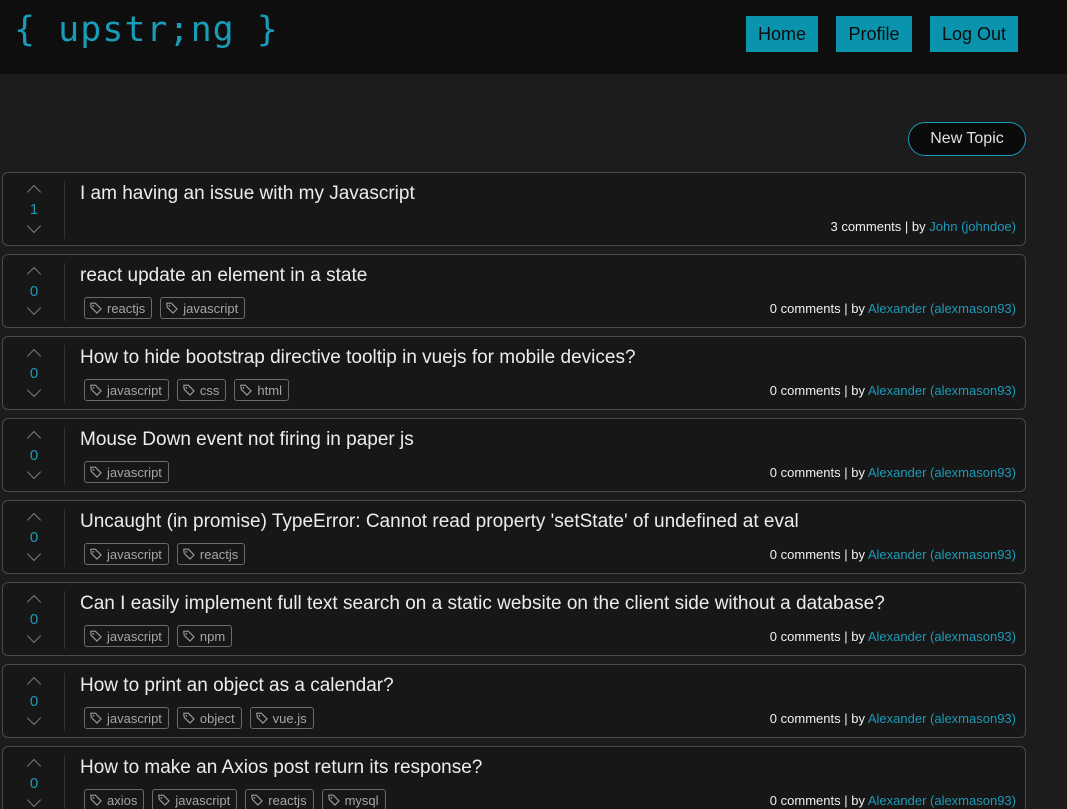  I want to click on topic-title: react update an element in a state, so click(223, 276).